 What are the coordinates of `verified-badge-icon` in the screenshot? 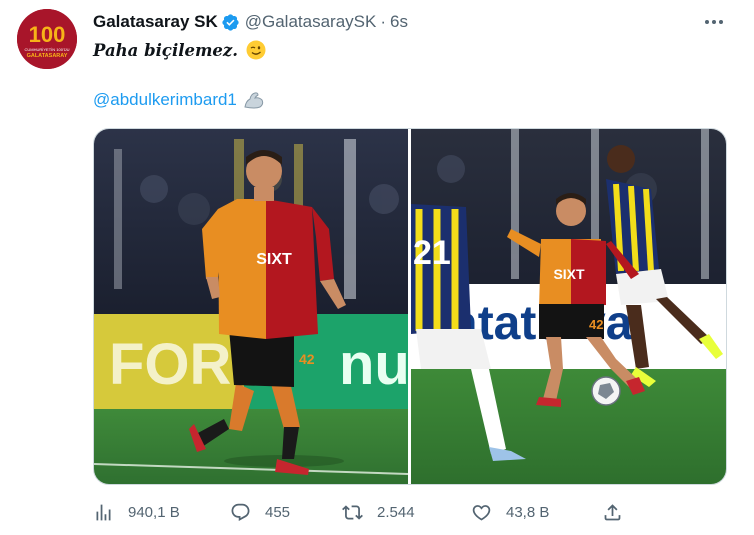 It's located at (230, 22).